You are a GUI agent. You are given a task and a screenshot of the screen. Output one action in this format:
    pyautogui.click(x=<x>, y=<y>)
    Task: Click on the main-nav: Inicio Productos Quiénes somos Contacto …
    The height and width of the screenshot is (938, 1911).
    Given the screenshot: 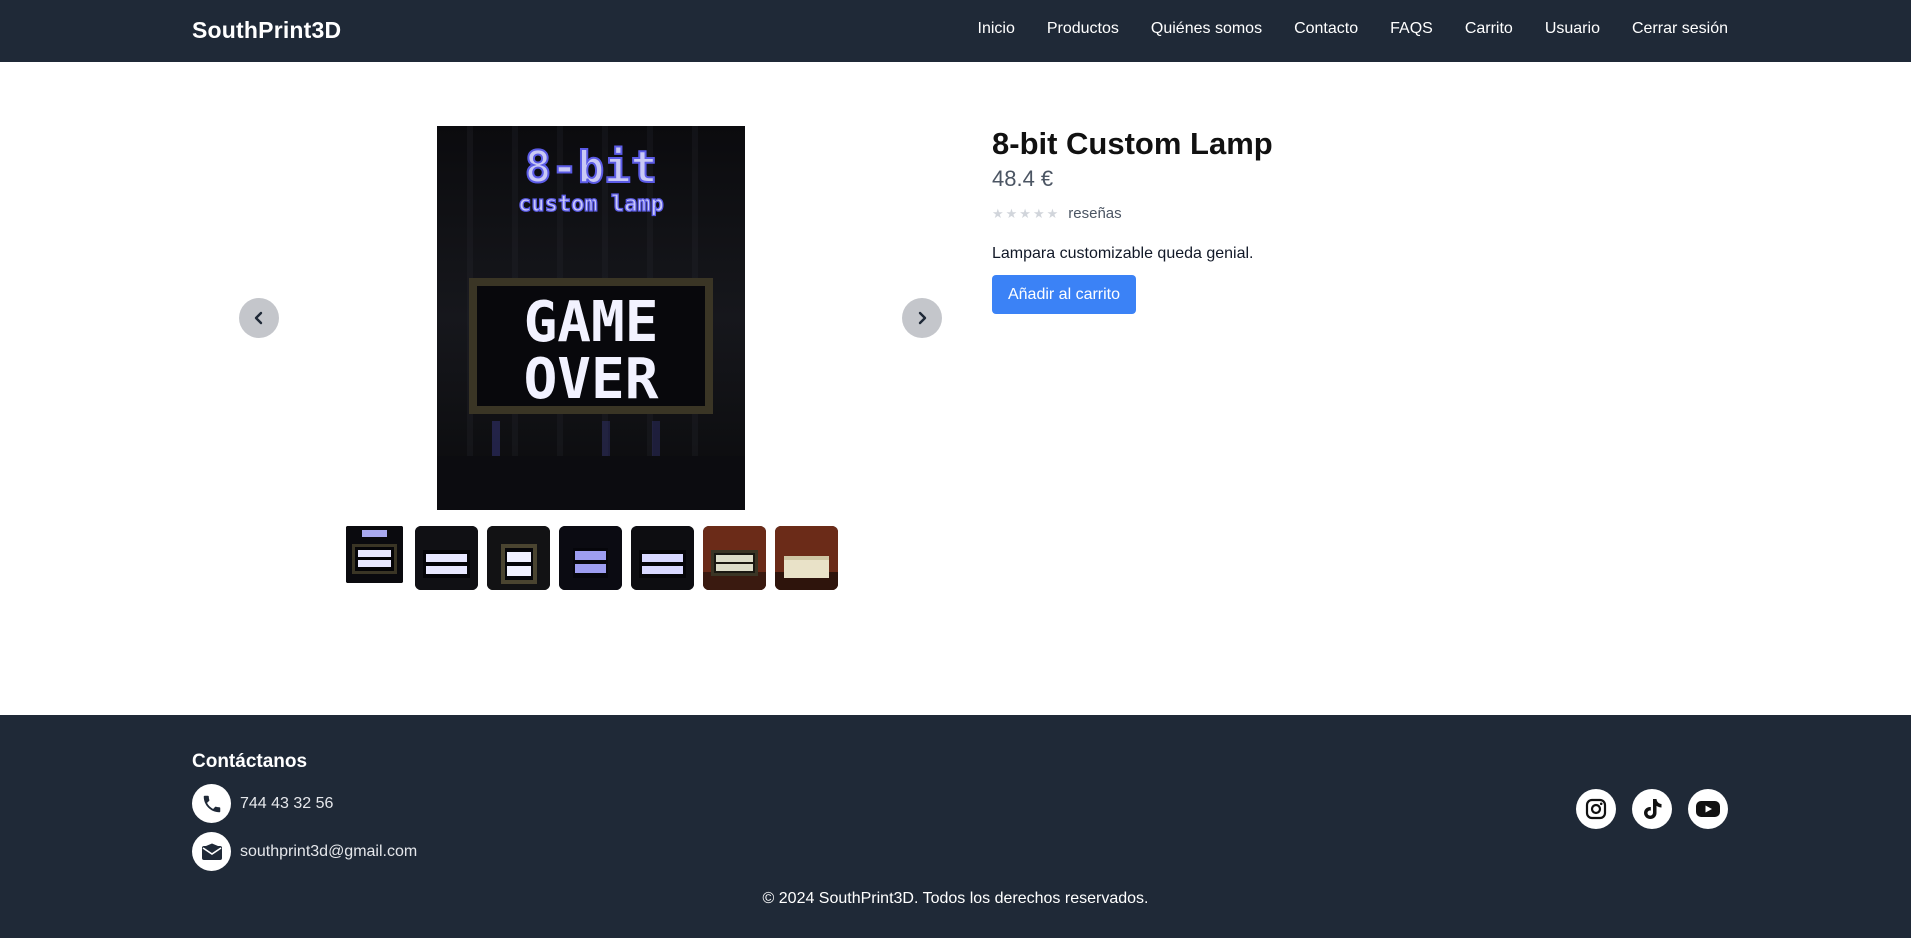 What is the action you would take?
    pyautogui.click(x=1353, y=29)
    